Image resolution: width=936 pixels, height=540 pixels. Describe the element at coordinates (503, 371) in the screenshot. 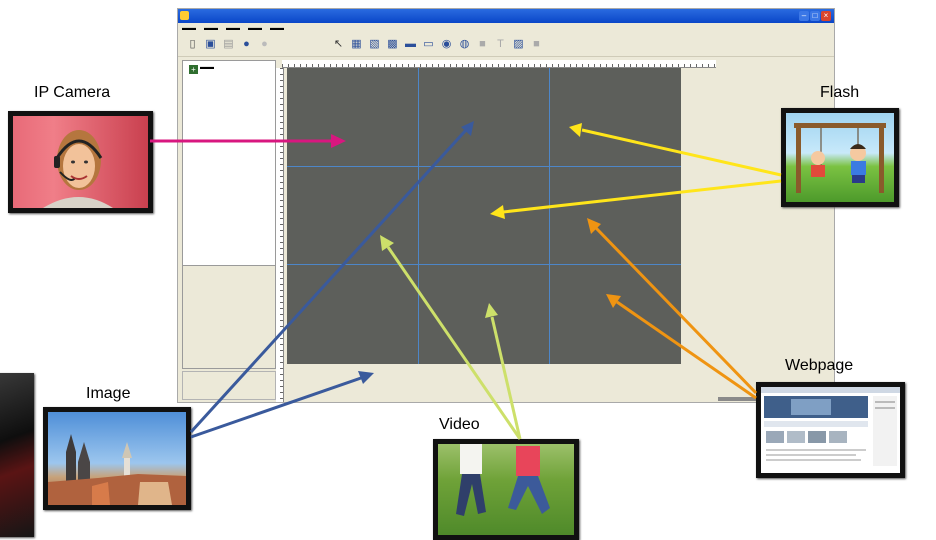

I see `video-arrow-to-up` at that location.